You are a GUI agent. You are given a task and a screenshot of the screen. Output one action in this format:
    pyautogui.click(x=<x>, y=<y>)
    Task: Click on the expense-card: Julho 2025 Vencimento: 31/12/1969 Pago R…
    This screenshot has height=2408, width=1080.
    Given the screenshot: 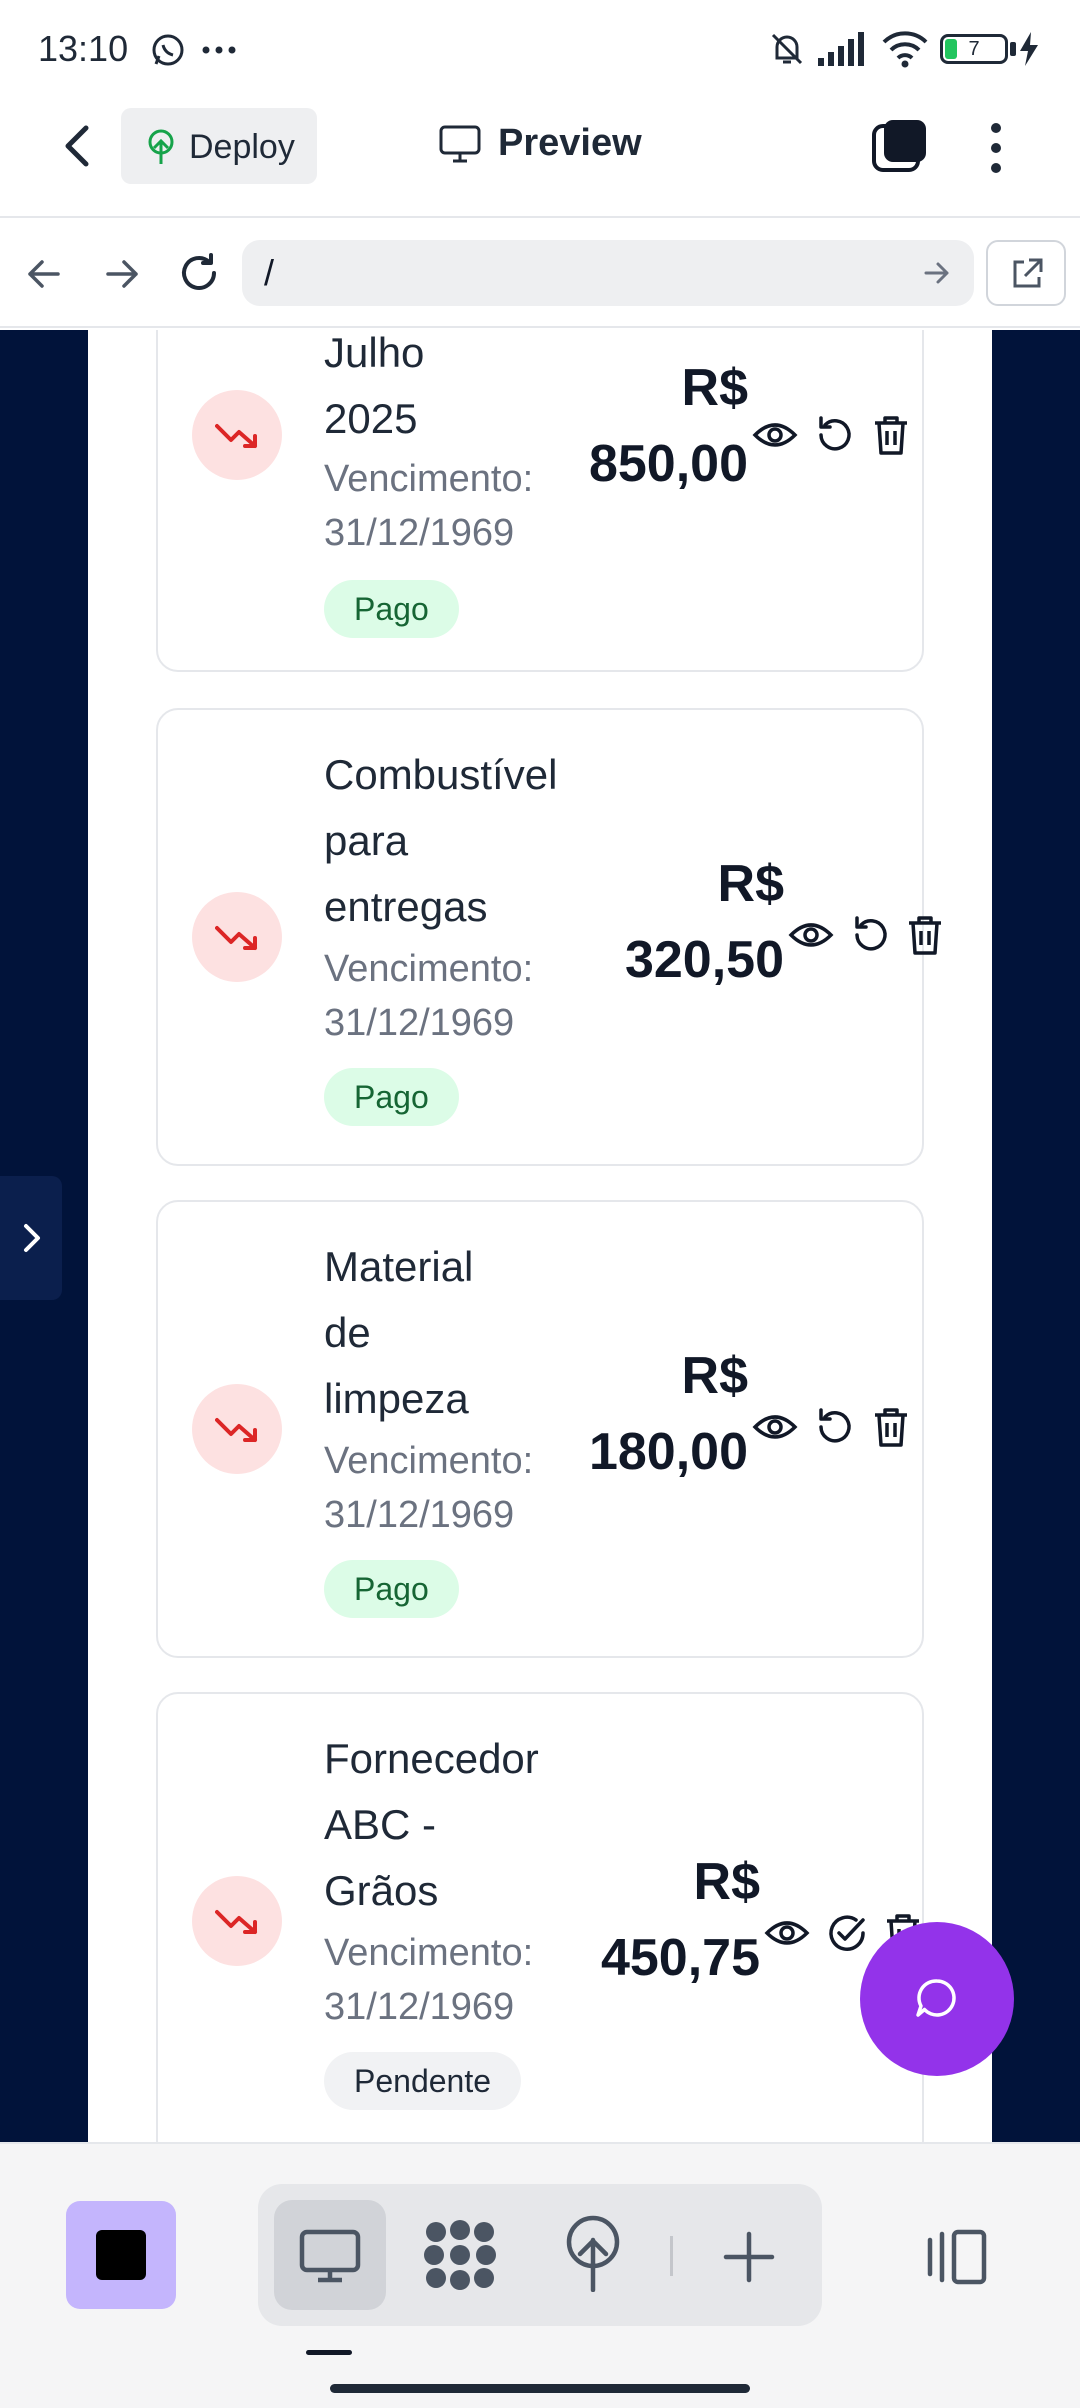 What is the action you would take?
    pyautogui.click(x=540, y=501)
    